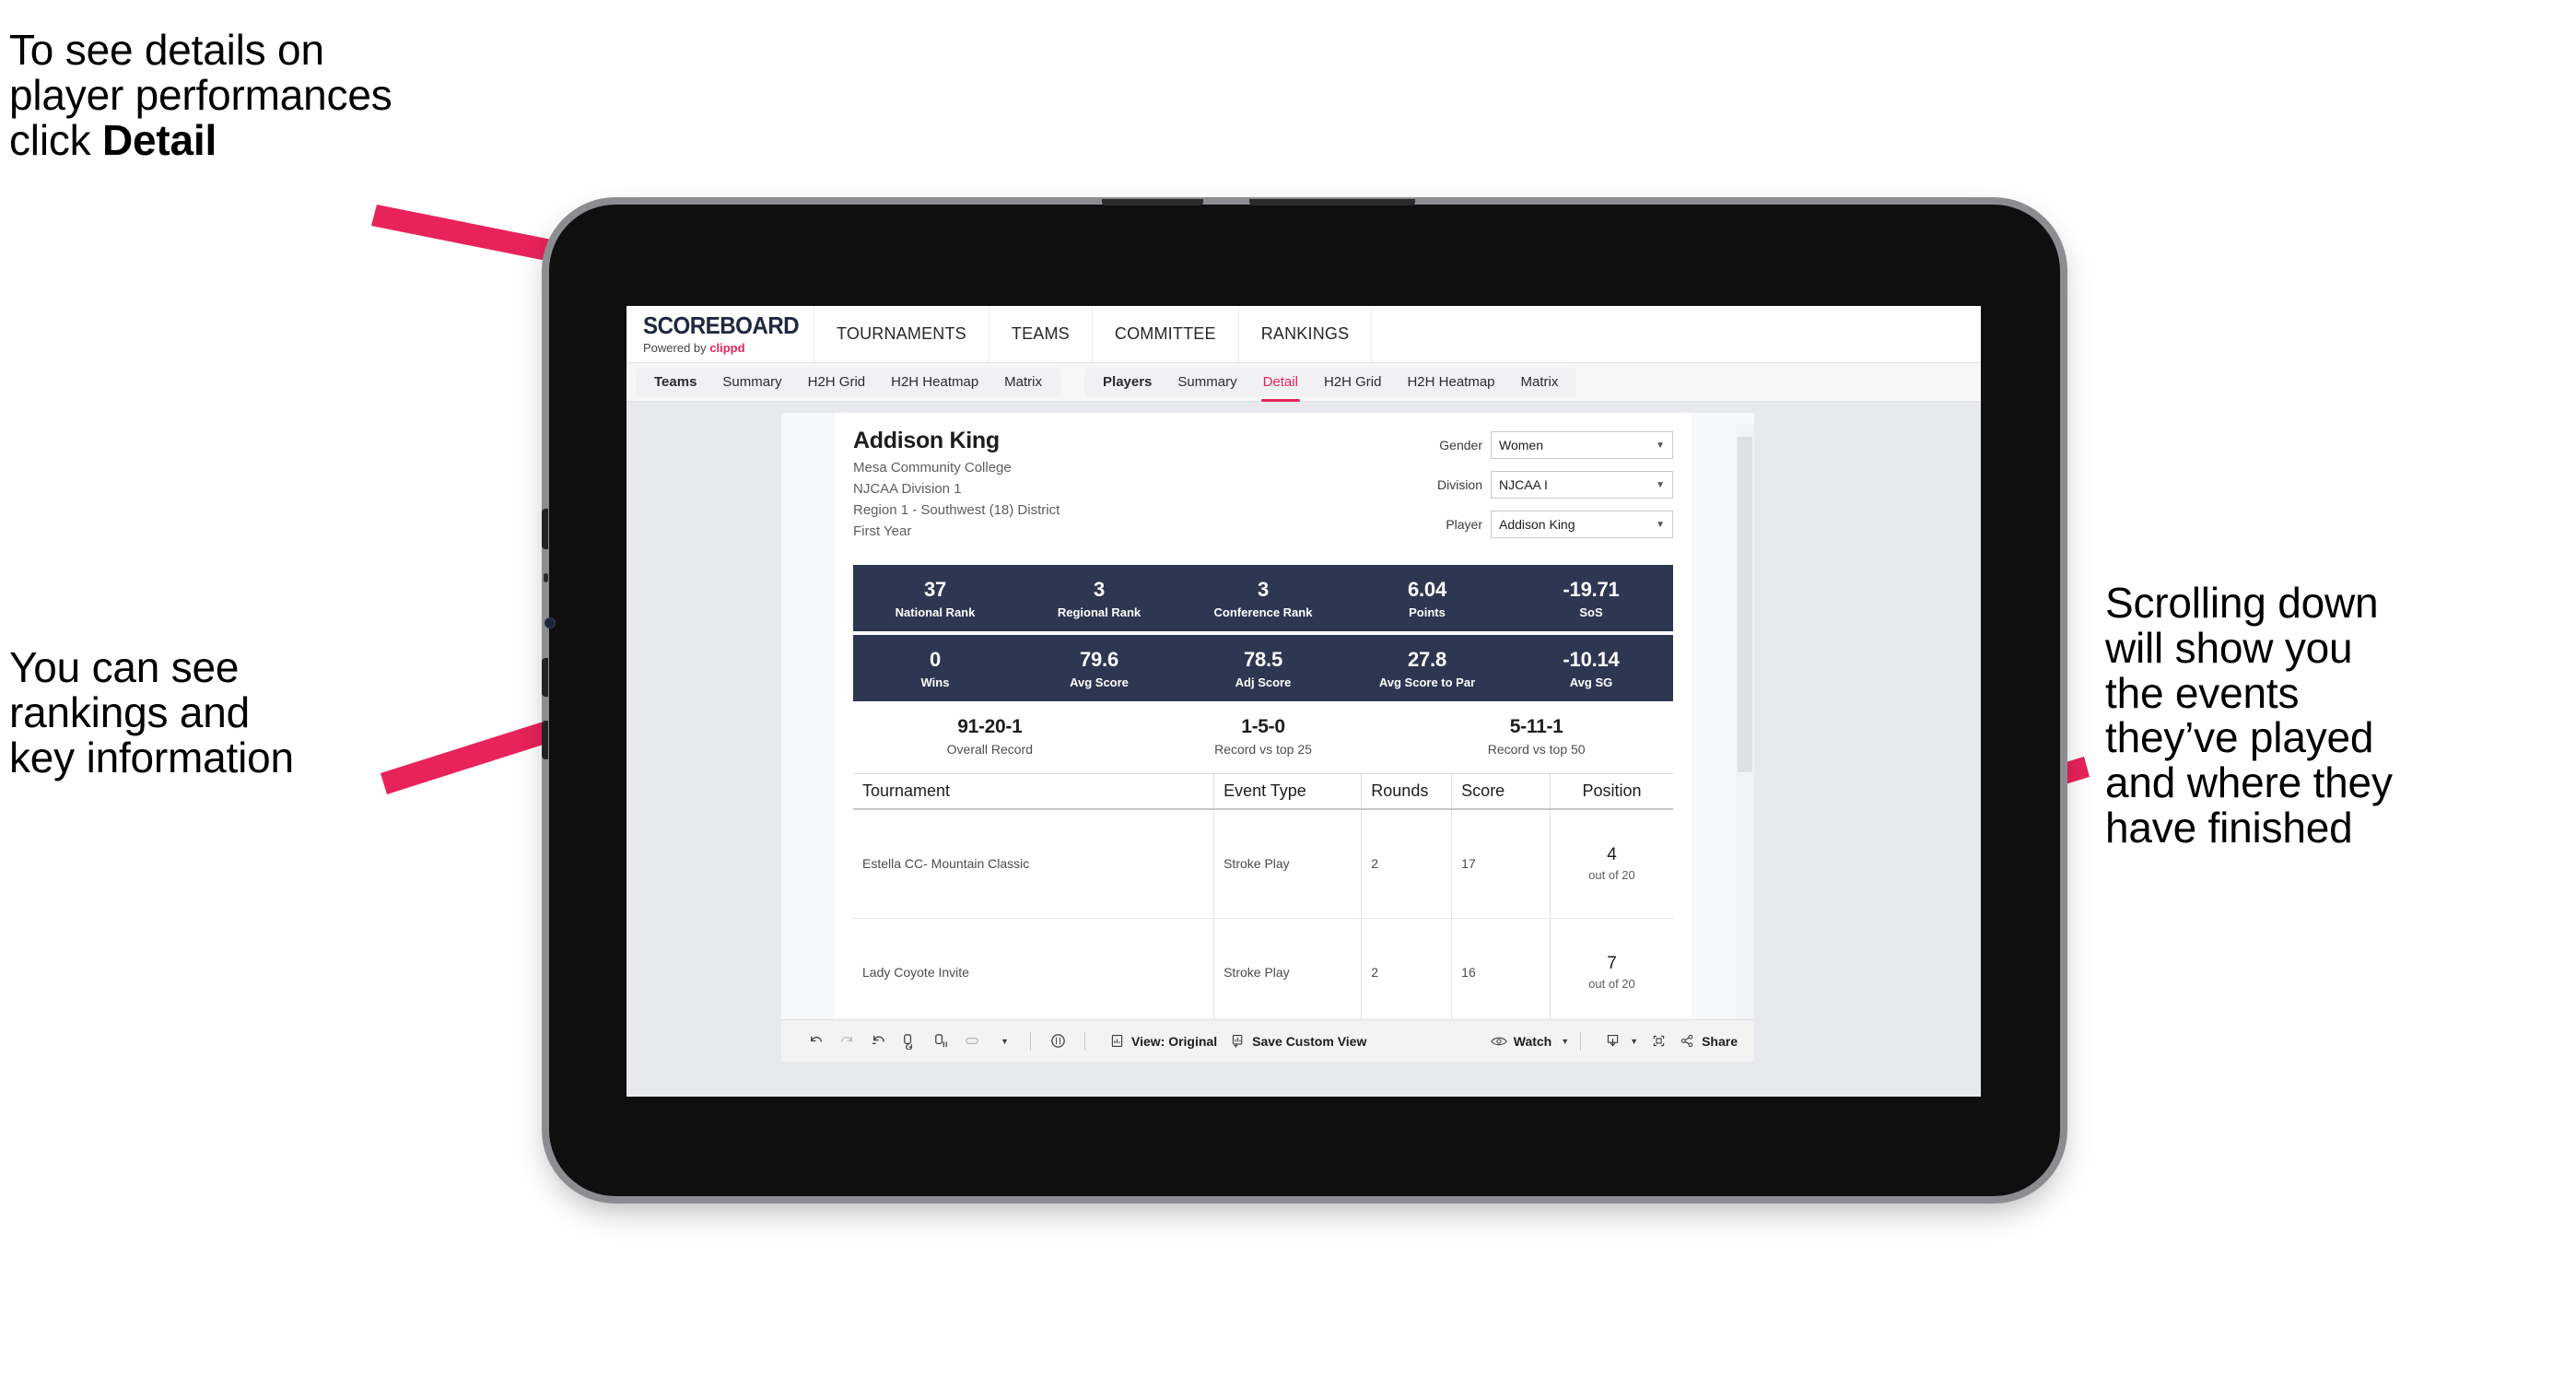 This screenshot has width=2576, height=1386. I want to click on pause-data-icon, so click(940, 1042).